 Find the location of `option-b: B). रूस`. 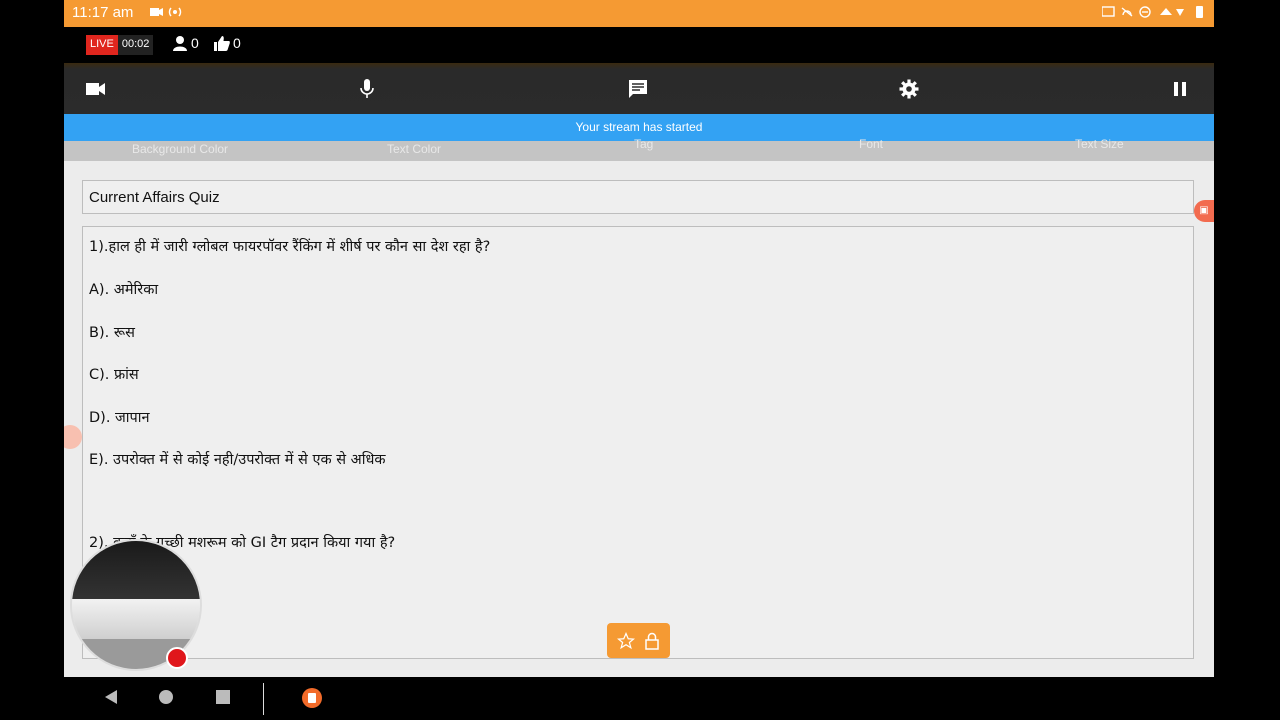

option-b: B). रूस is located at coordinates (112, 333).